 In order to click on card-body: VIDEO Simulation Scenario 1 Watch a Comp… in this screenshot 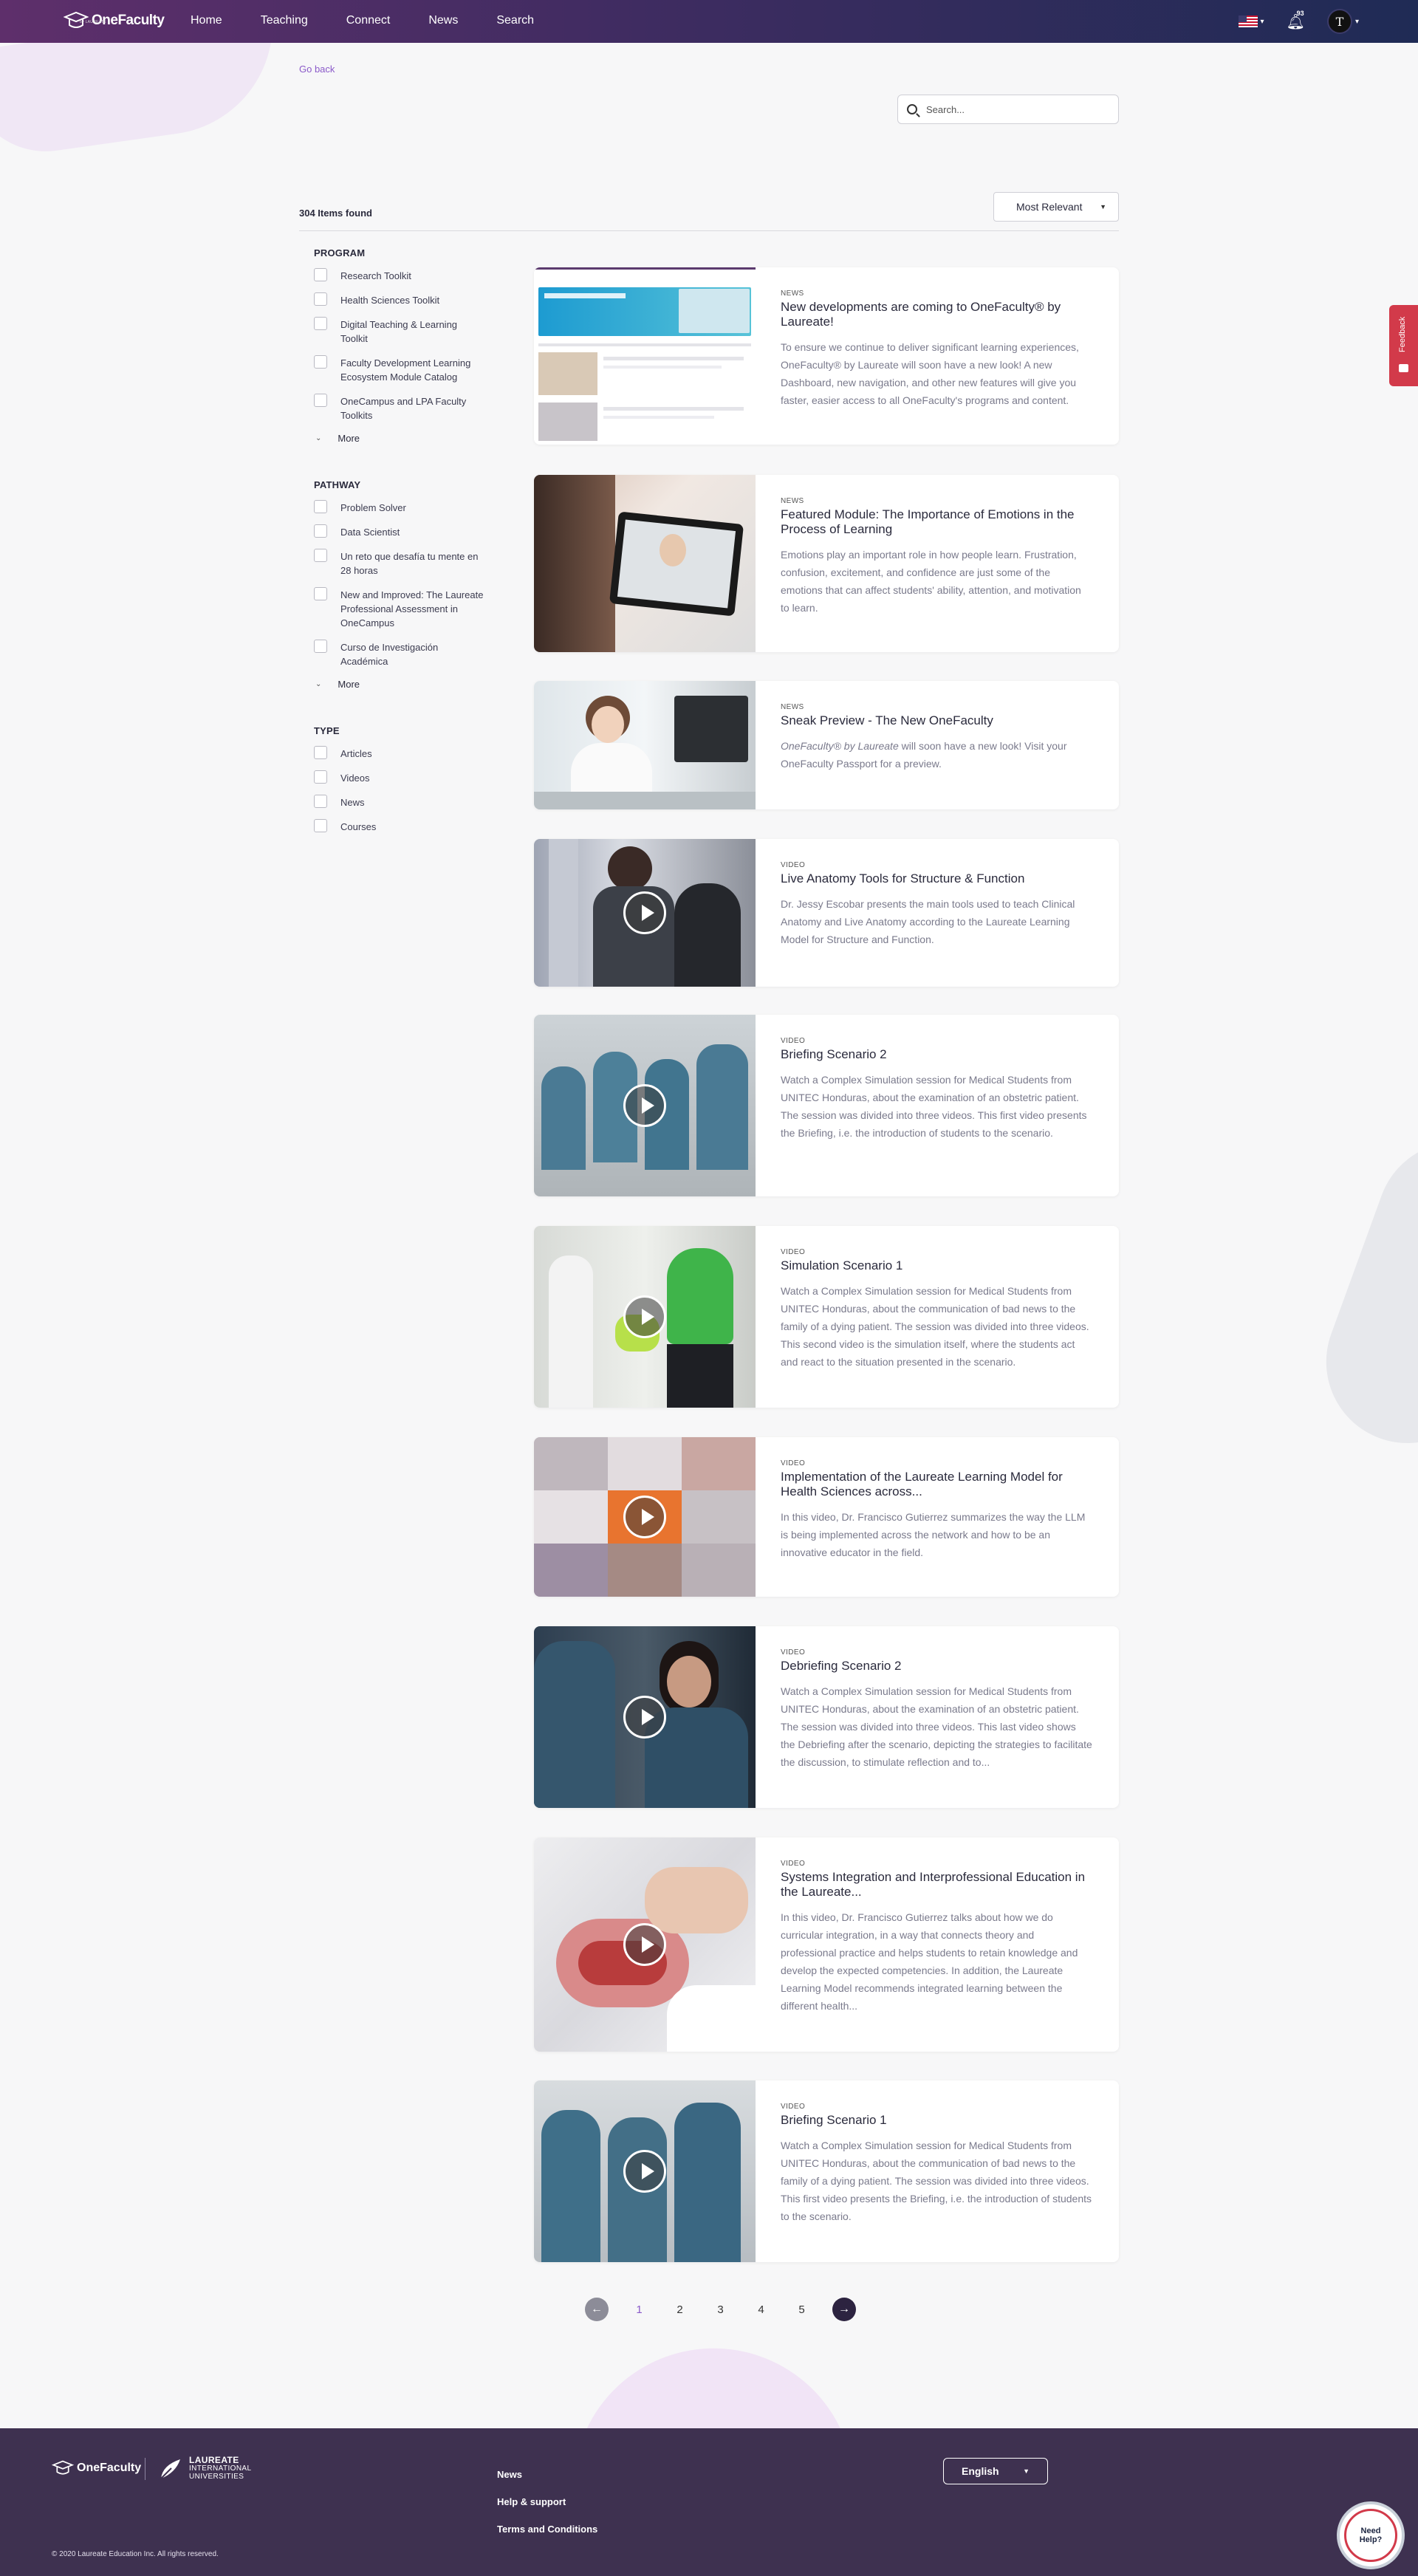, I will do `click(937, 1317)`.